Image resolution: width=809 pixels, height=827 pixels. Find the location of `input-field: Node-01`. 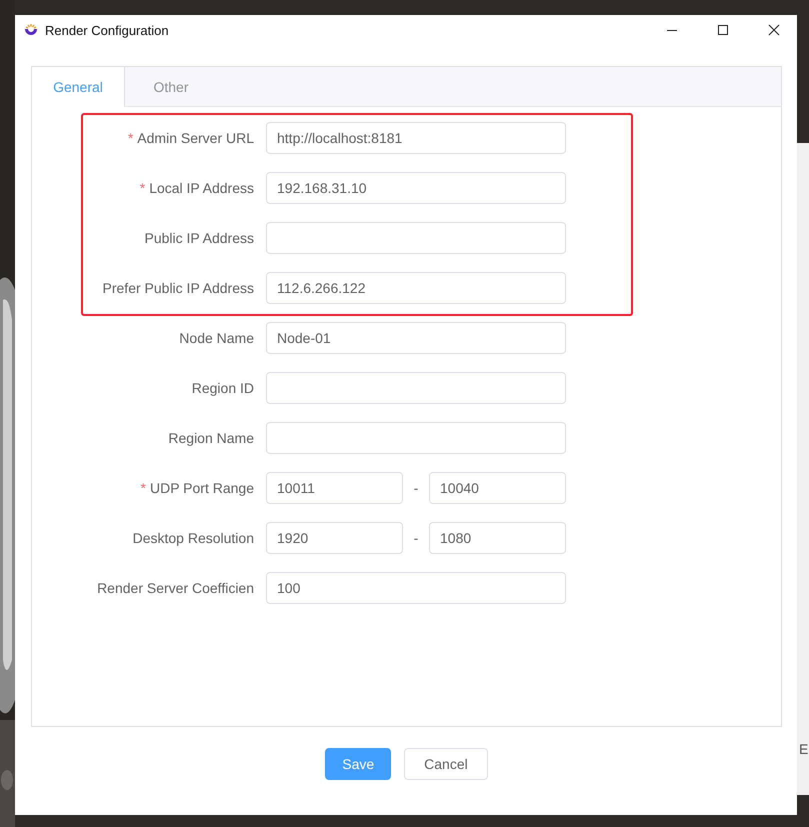

input-field: Node-01 is located at coordinates (416, 338).